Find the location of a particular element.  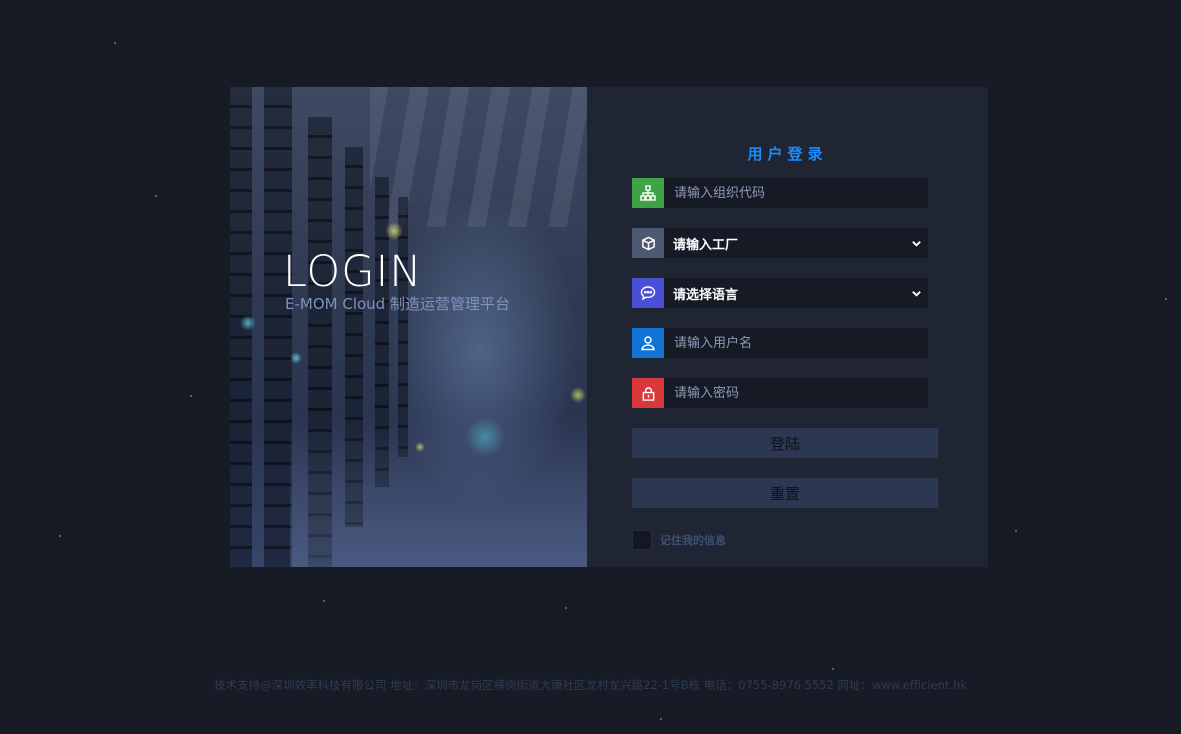

remember-me: 记住我的信息 is located at coordinates (679, 540).